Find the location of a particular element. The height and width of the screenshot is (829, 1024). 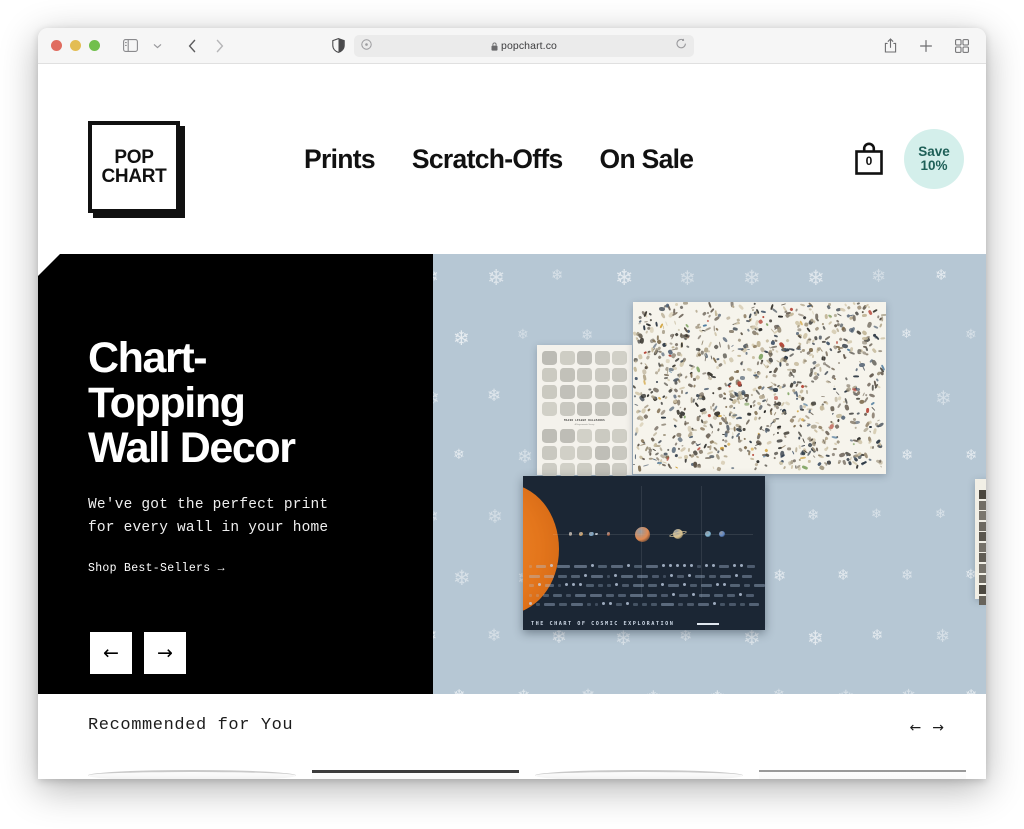

promo-badge: Save 10% is located at coordinates (934, 159).